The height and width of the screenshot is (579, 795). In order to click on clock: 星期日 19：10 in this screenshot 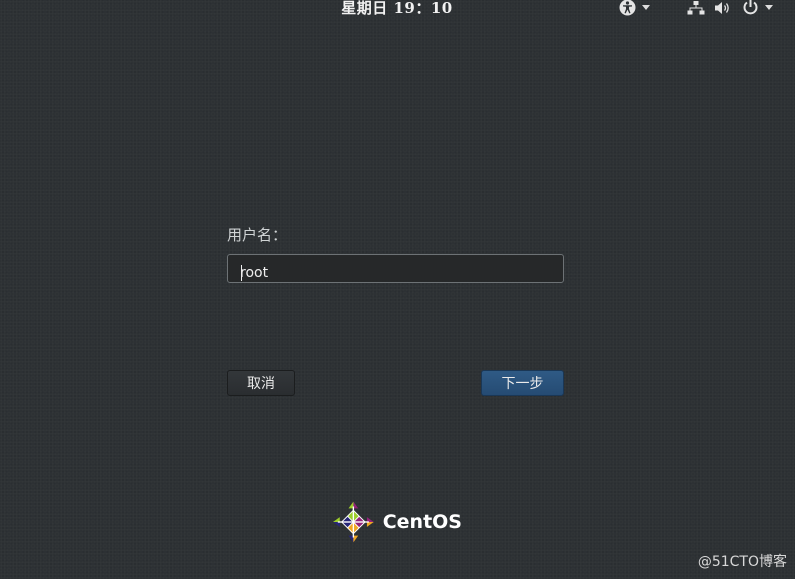, I will do `click(397, 9)`.